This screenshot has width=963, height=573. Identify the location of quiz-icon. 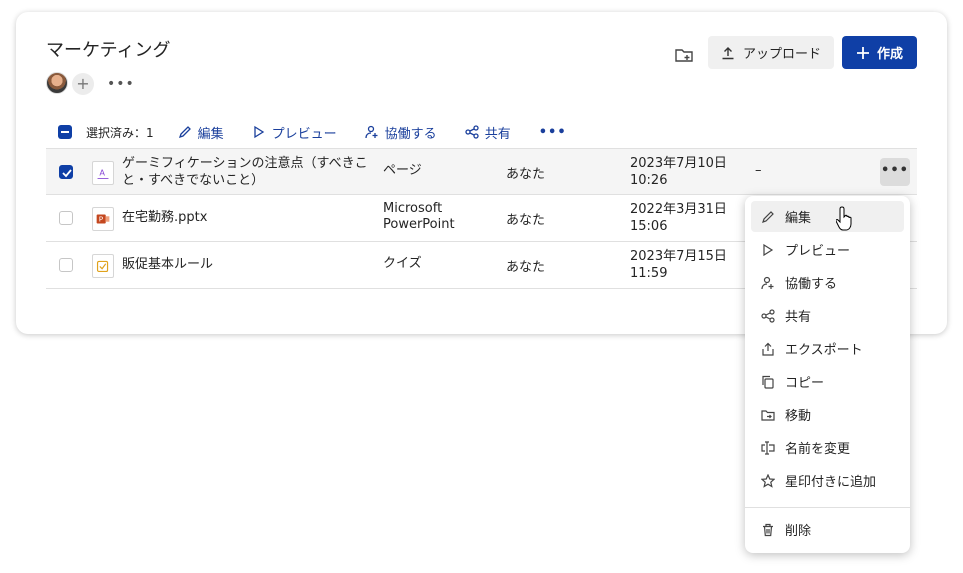
(103, 266).